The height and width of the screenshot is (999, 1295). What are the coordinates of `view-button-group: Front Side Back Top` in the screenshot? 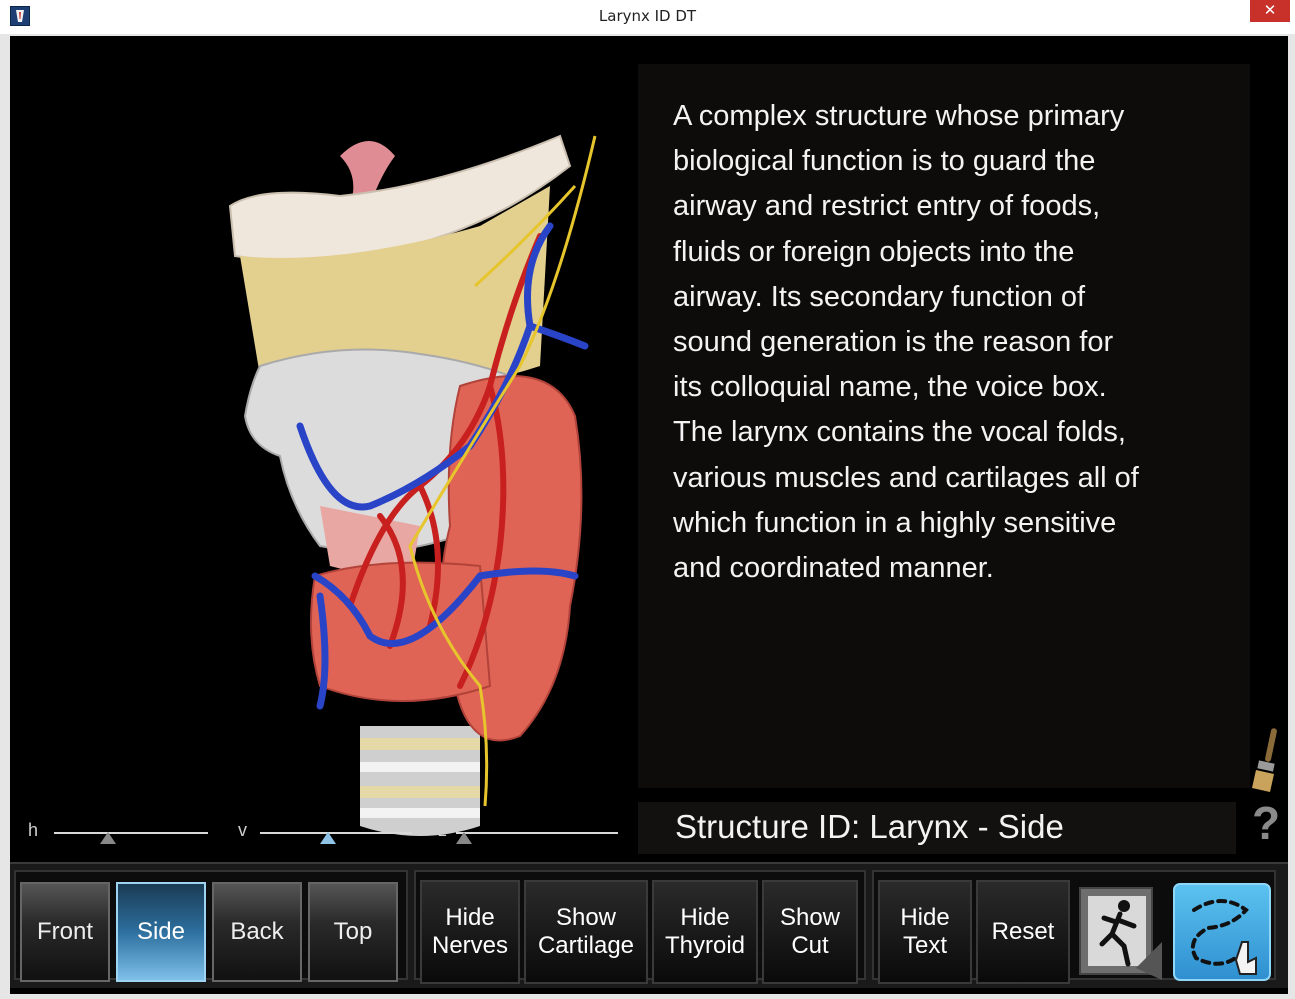 It's located at (211, 926).